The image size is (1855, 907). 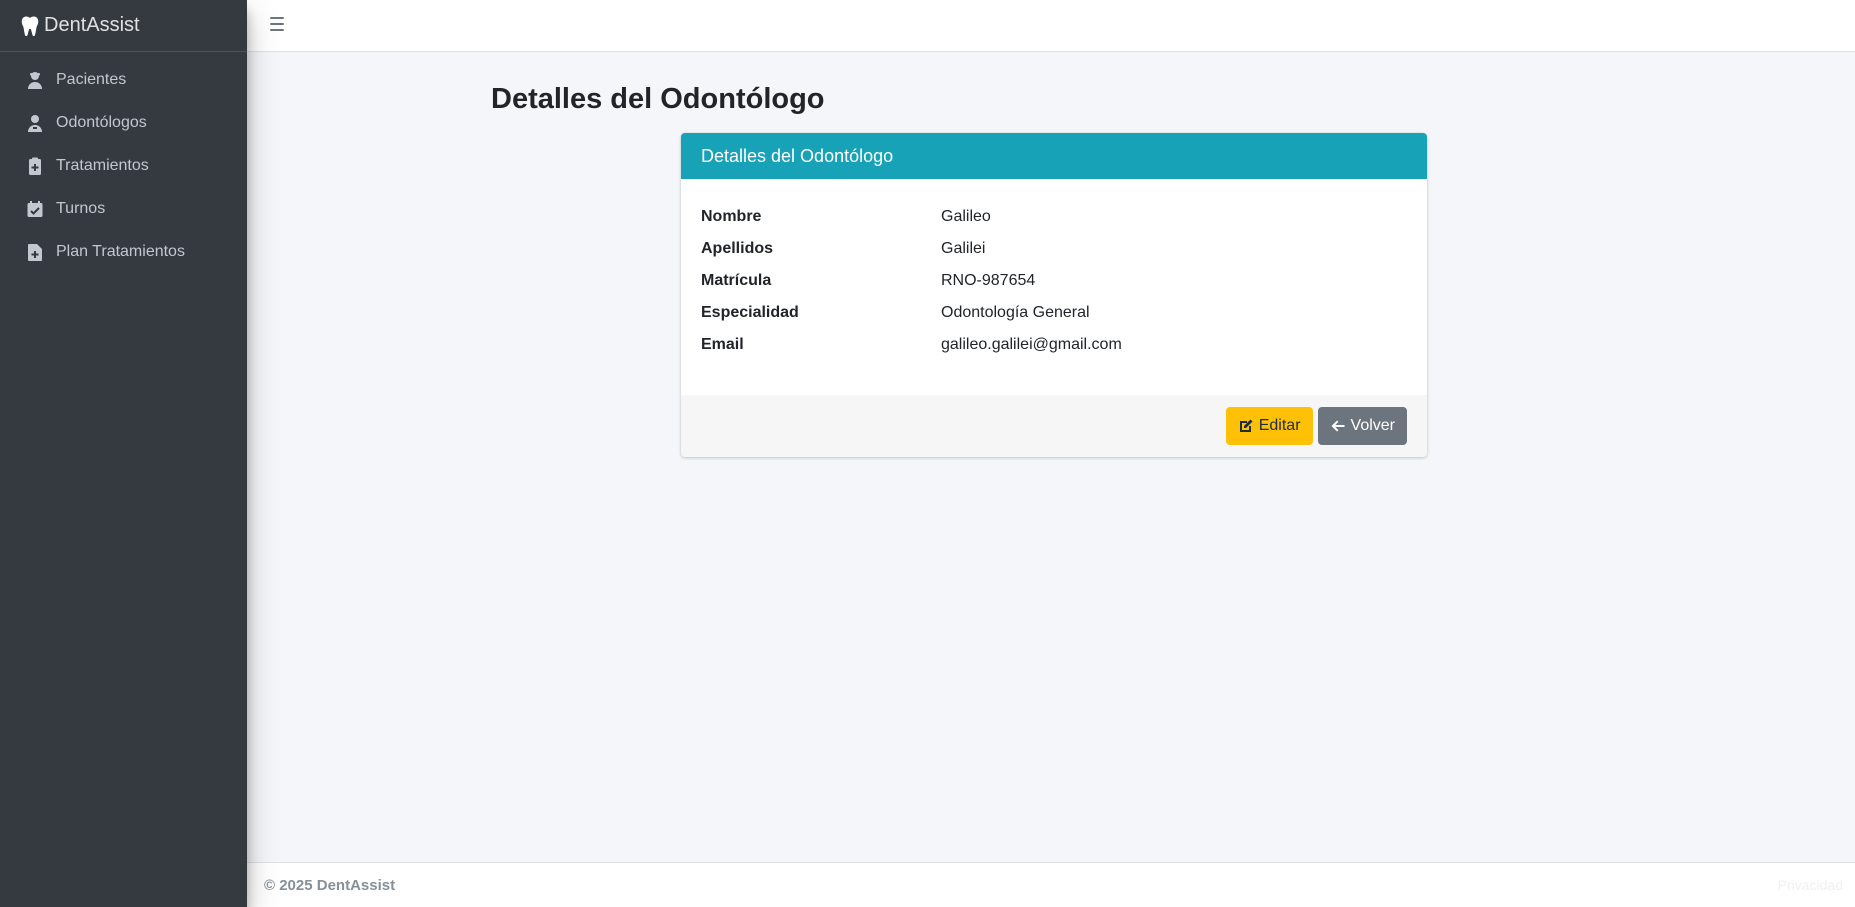 I want to click on detail-row-matricula: Matrícula RNO-987654, so click(x=1054, y=281).